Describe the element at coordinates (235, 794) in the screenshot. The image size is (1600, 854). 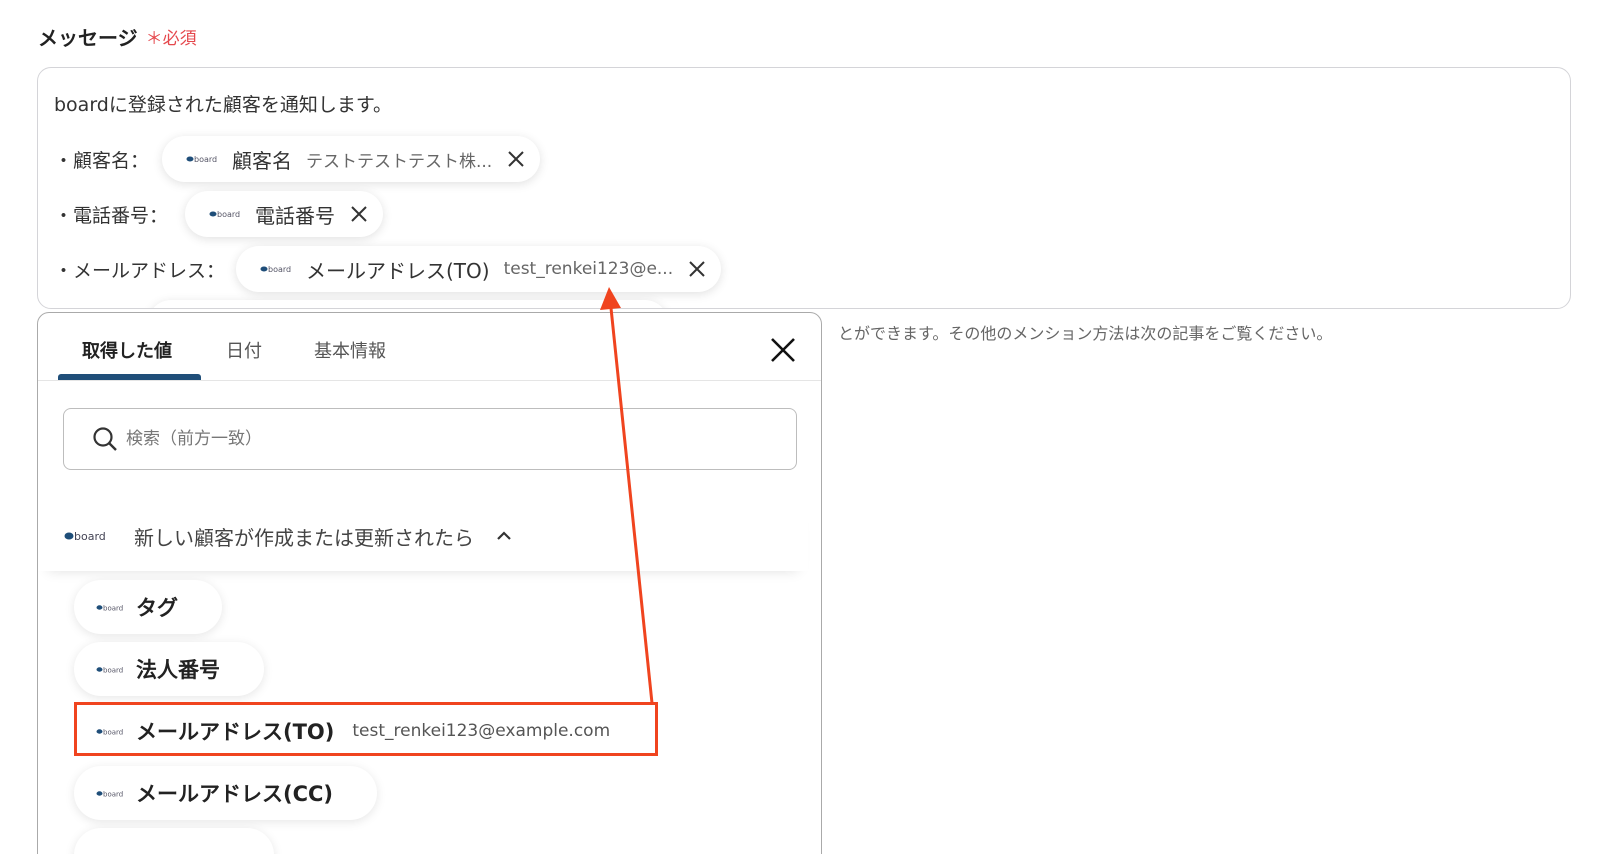
I see `item-name: メールアドレス(CC)` at that location.